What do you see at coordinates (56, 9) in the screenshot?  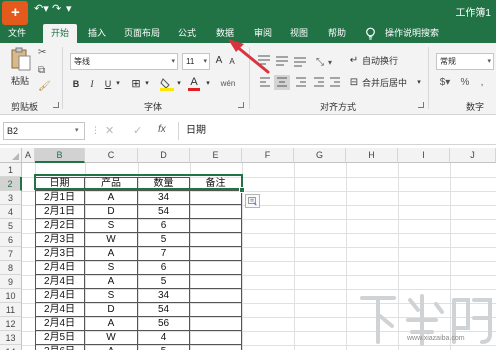 I see `redo-icon: ↷` at bounding box center [56, 9].